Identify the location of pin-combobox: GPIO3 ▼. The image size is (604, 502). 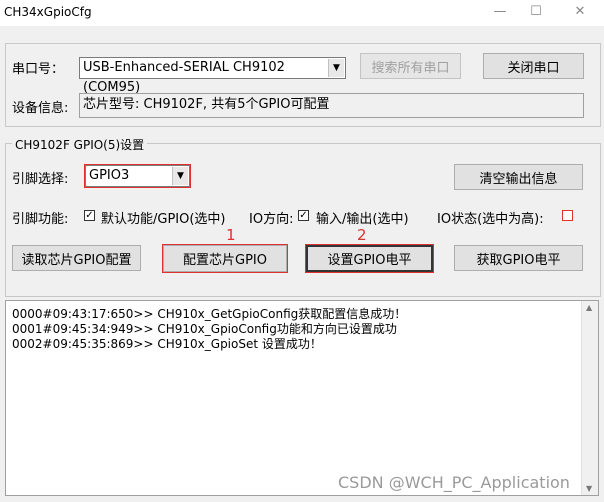
(137, 176).